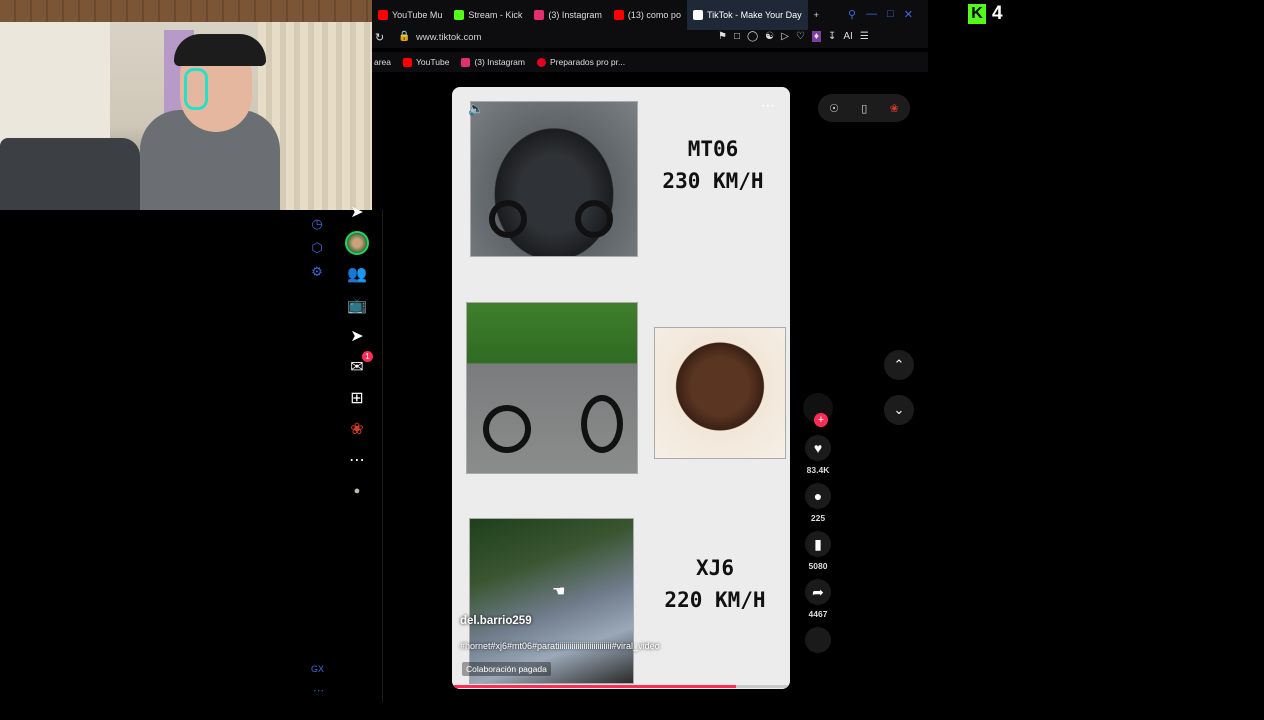  I want to click on paid-partnership-label: Colaboración pagada, so click(506, 669).